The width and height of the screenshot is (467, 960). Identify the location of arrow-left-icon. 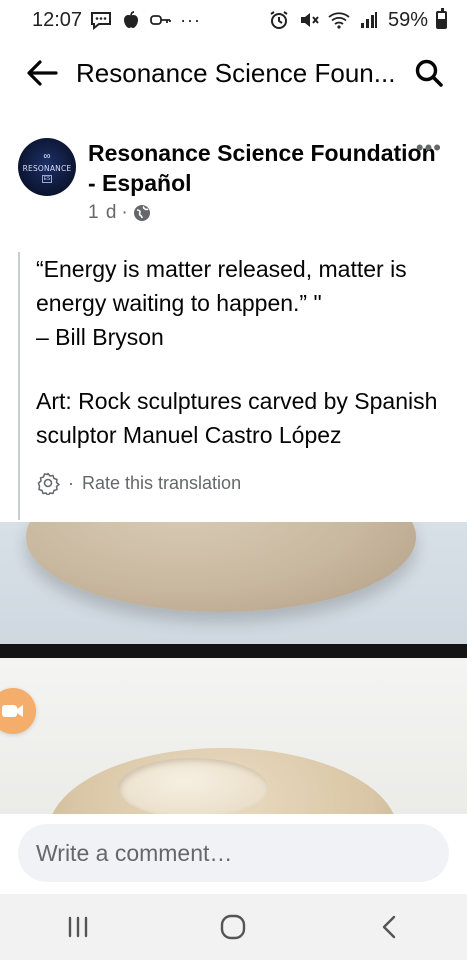
(42, 73).